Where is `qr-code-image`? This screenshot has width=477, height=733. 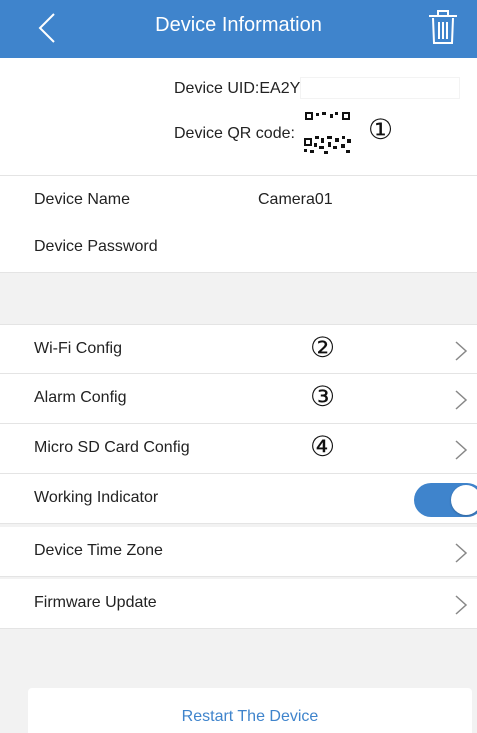
qr-code-image is located at coordinates (328, 133).